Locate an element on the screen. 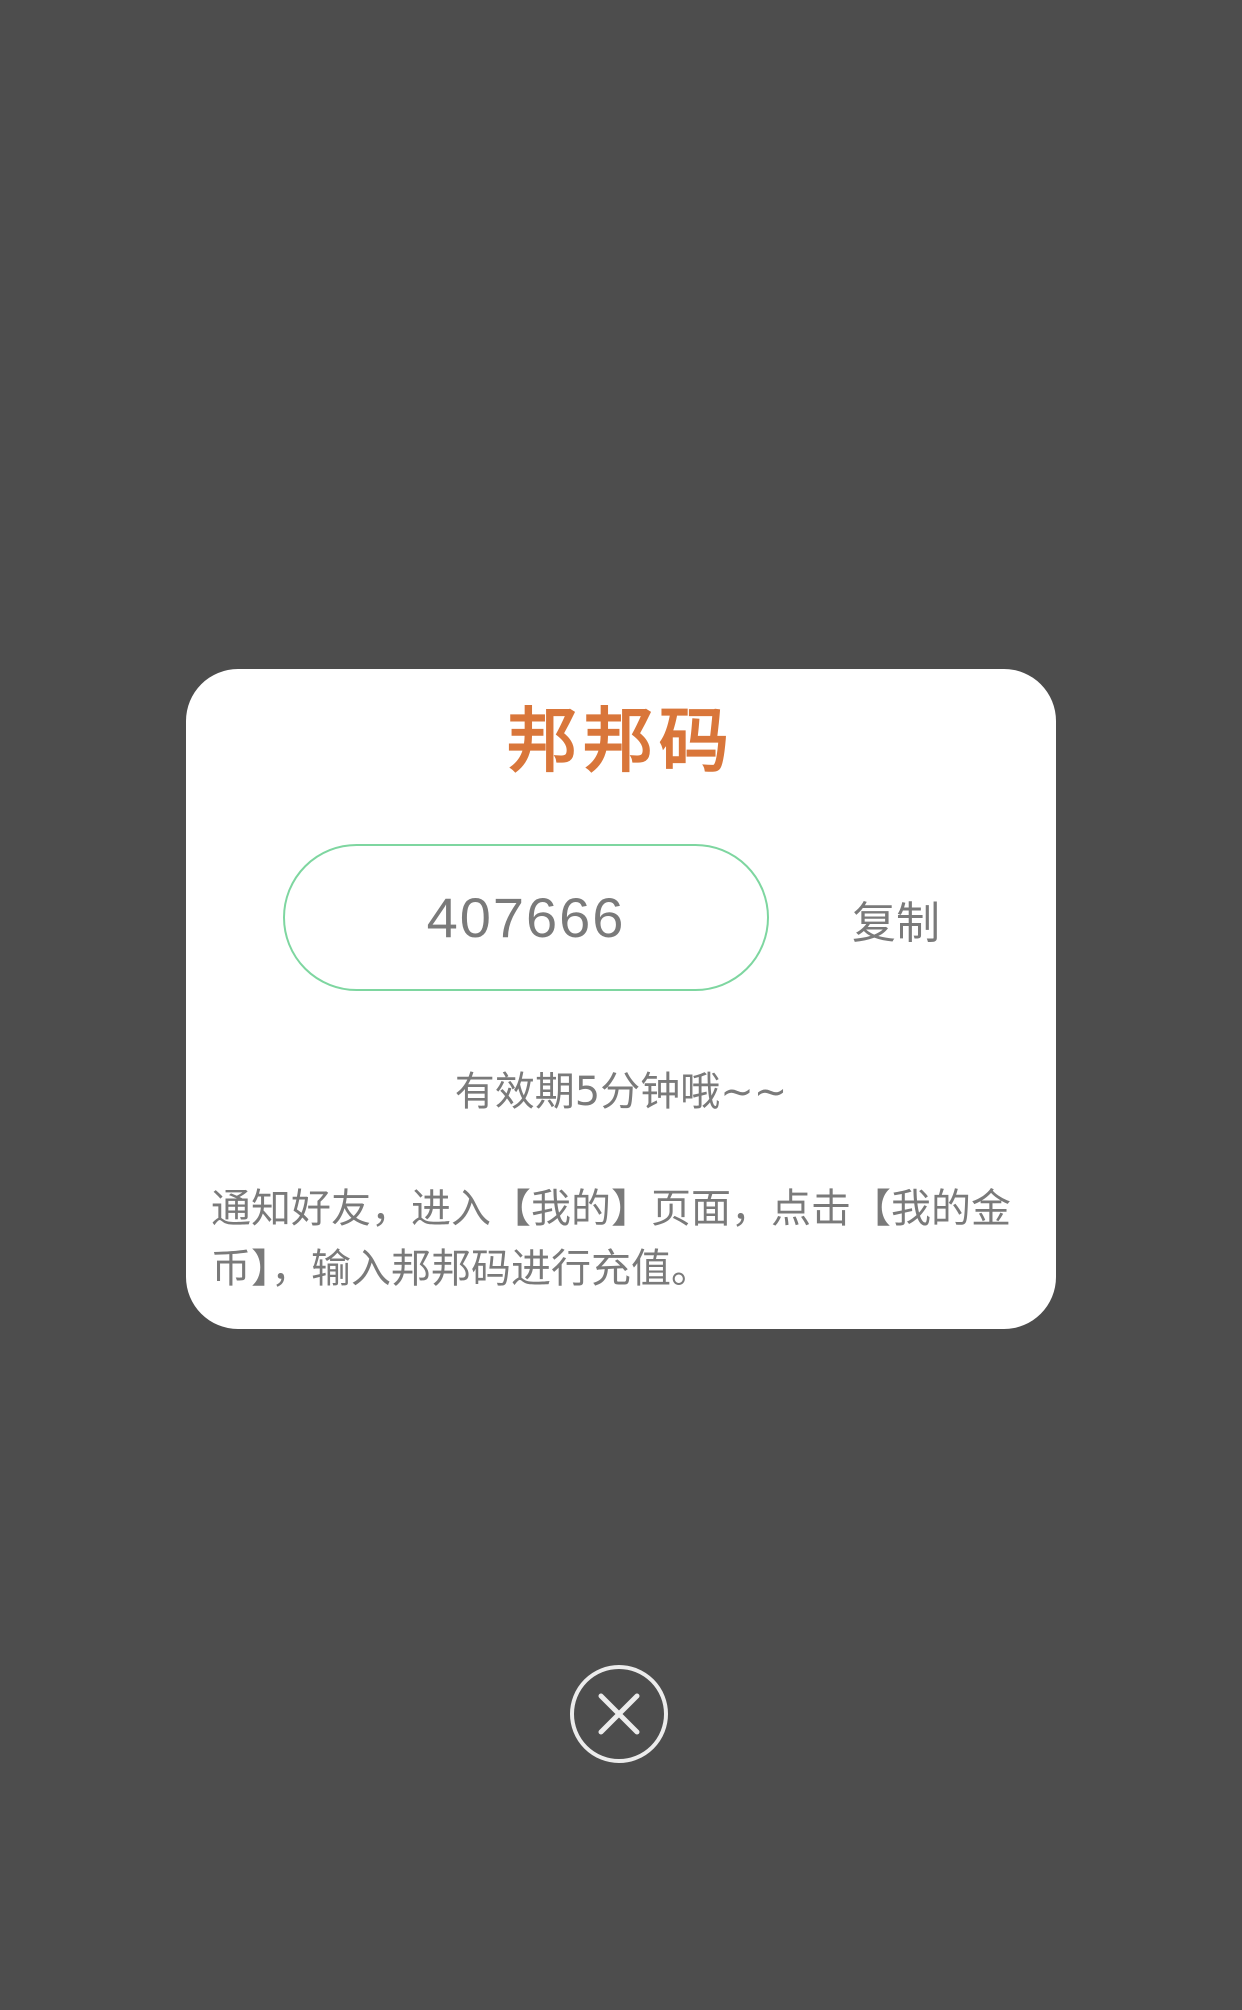  code-display: 407666 is located at coordinates (526, 917).